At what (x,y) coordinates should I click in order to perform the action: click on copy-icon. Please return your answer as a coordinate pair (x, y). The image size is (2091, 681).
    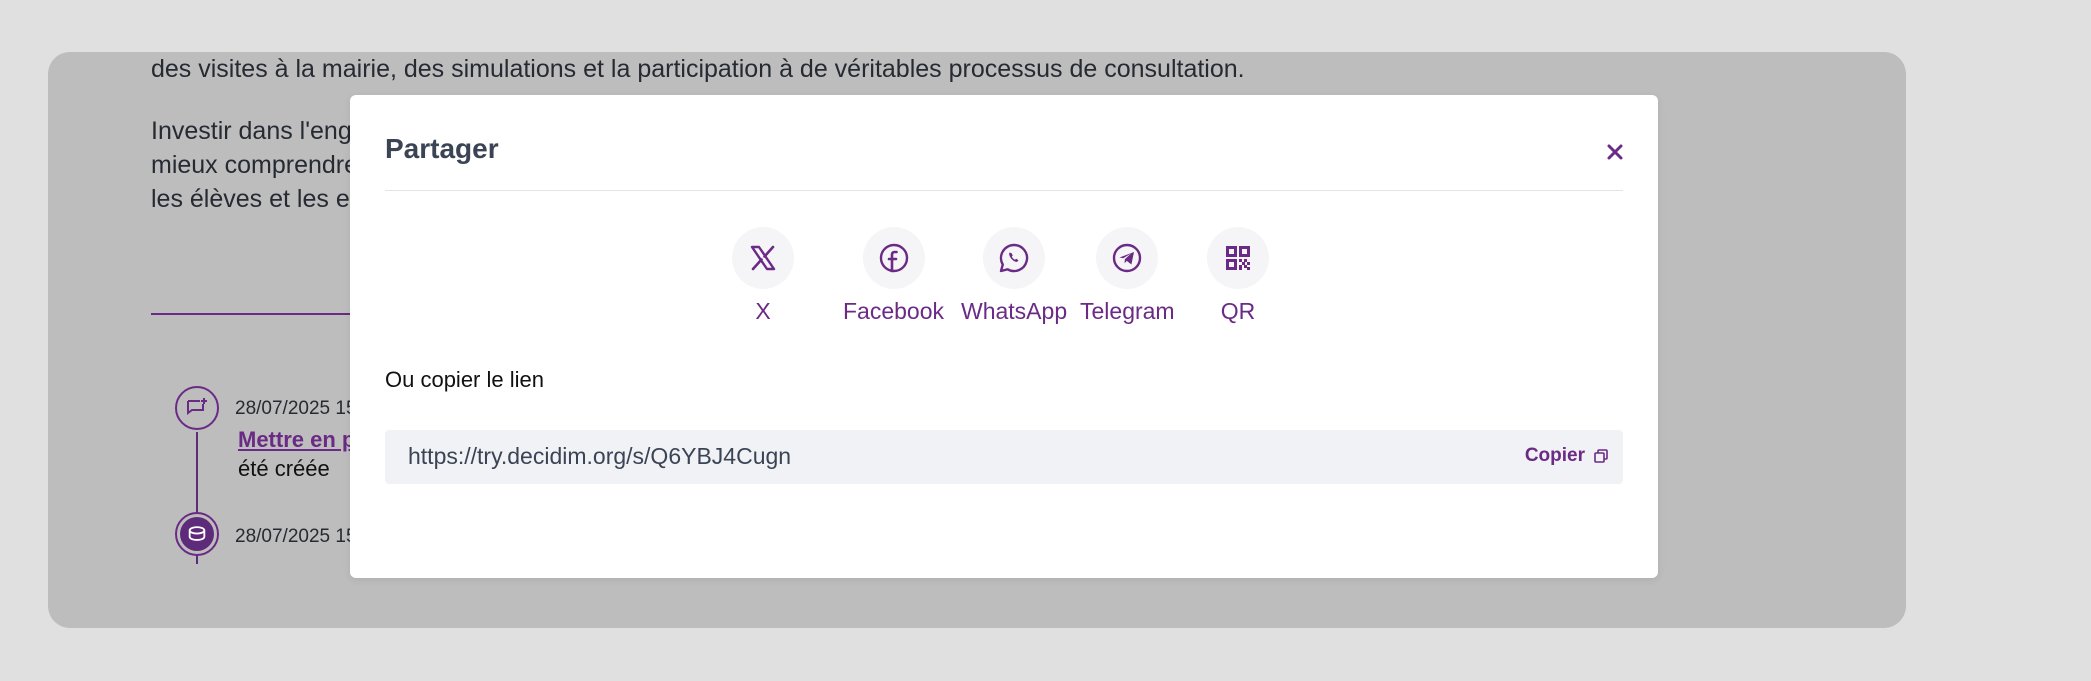
    Looking at the image, I should click on (1601, 456).